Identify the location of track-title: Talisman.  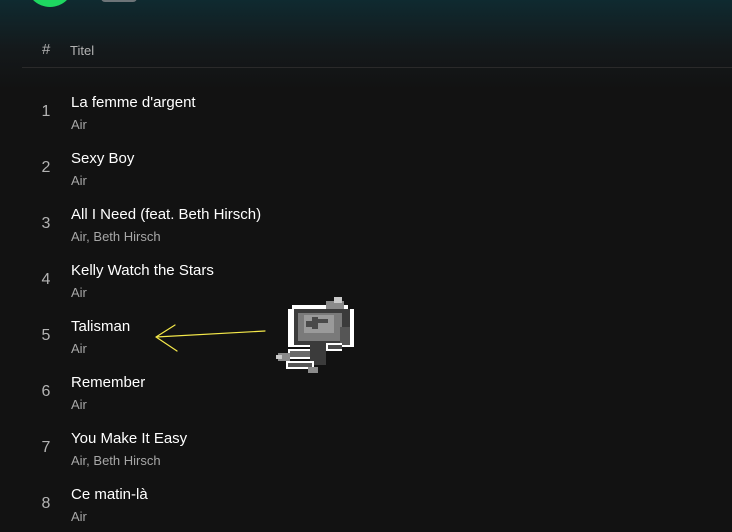
(100, 326).